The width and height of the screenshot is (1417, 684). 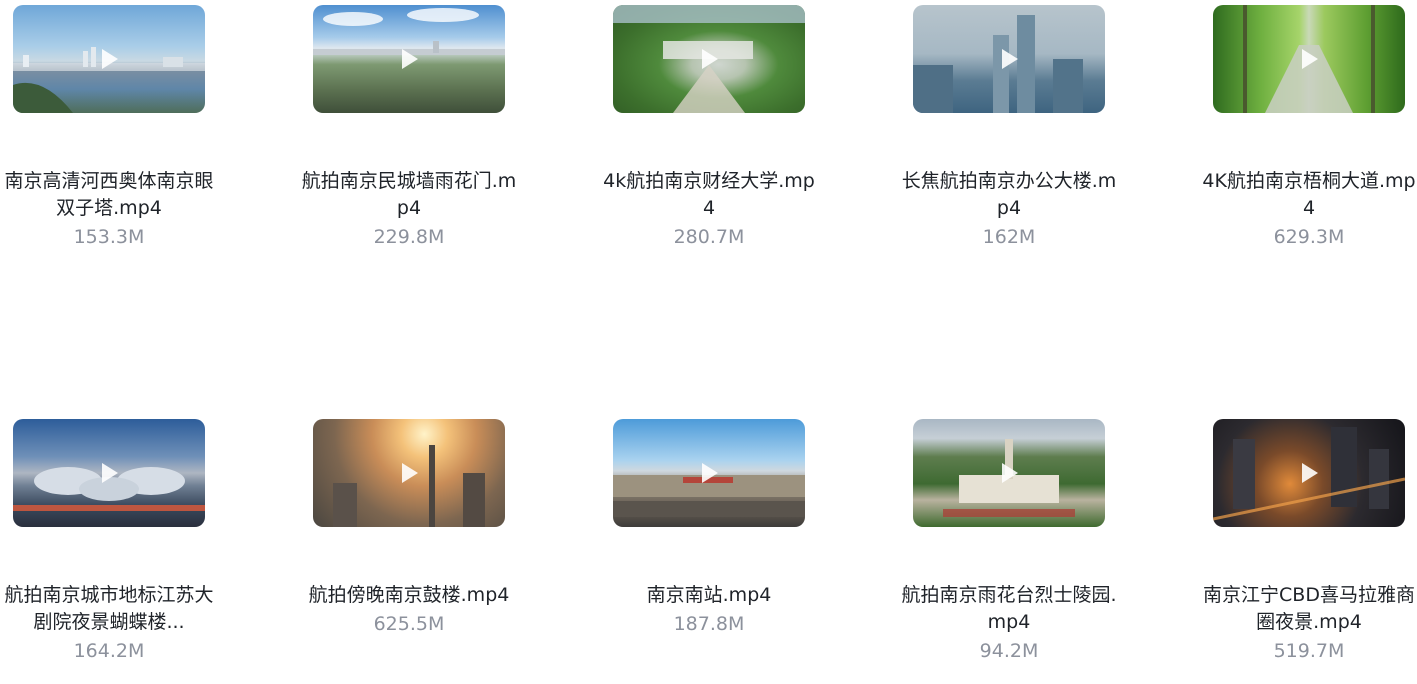 I want to click on file-size: 229.8M, so click(x=409, y=237).